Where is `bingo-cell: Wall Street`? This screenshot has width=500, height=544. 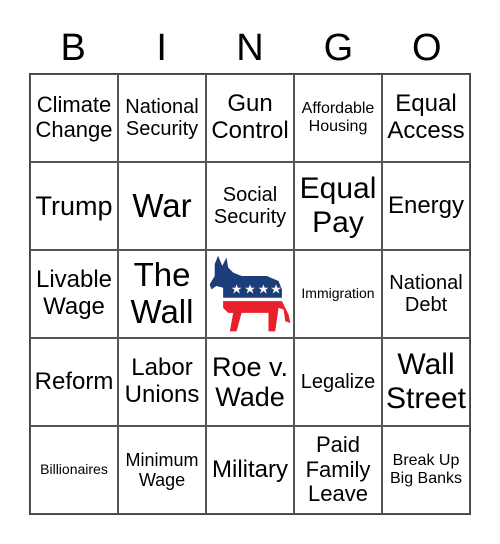
bingo-cell: Wall Street is located at coordinates (426, 382).